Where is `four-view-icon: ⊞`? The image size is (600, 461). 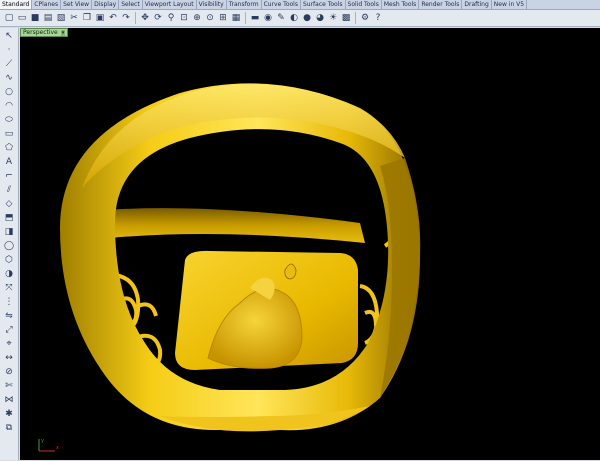
four-view-icon: ⊞ is located at coordinates (223, 18).